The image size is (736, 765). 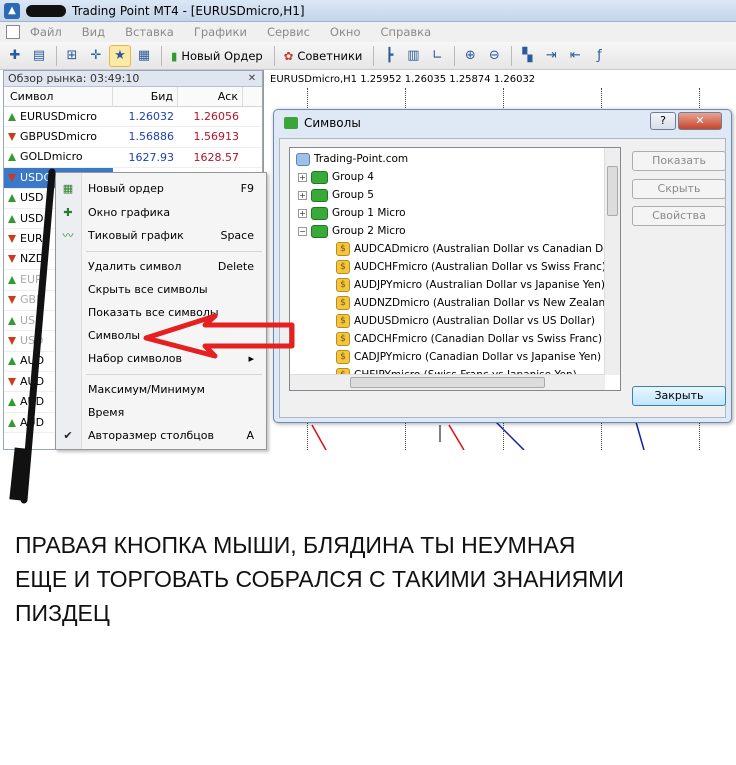 I want to click on caption-line: ПРАВАЯ КНОПКА МЫШИ, БЛЯДИНА ТЫ НЕУМНАЯ, so click(x=295, y=545).